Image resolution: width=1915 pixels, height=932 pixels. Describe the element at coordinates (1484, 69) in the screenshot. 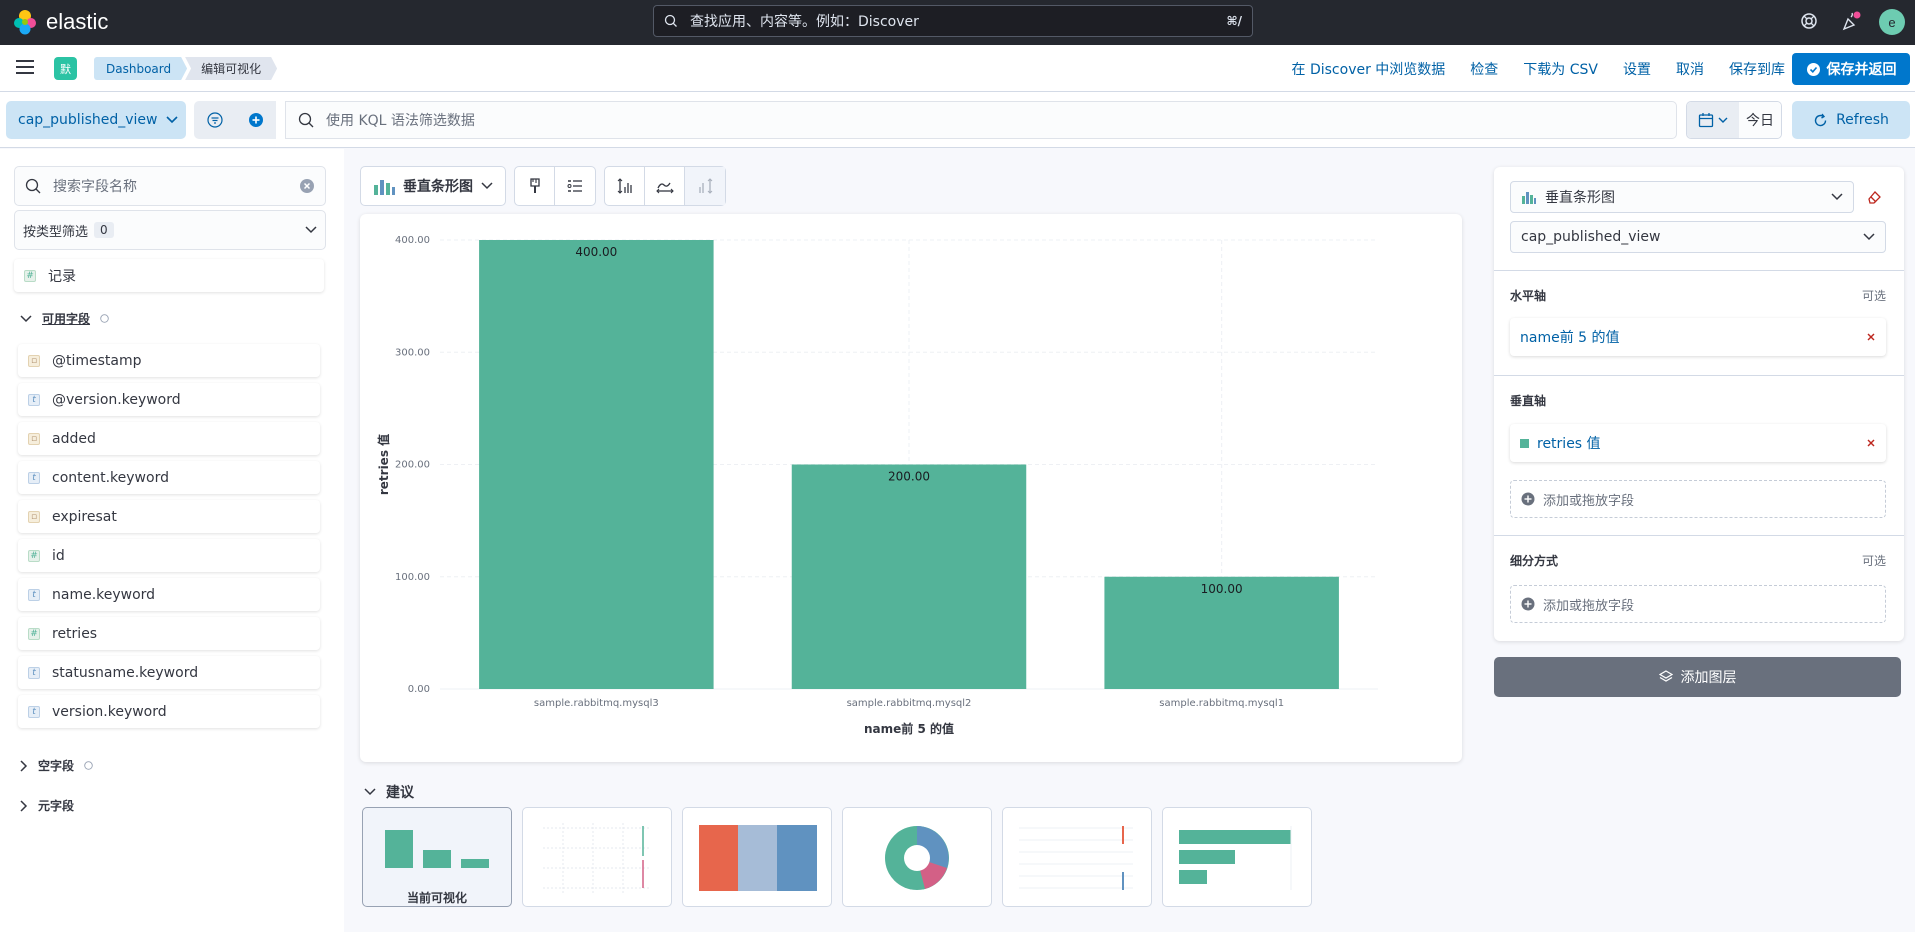

I see `inspect-link: 检查` at that location.